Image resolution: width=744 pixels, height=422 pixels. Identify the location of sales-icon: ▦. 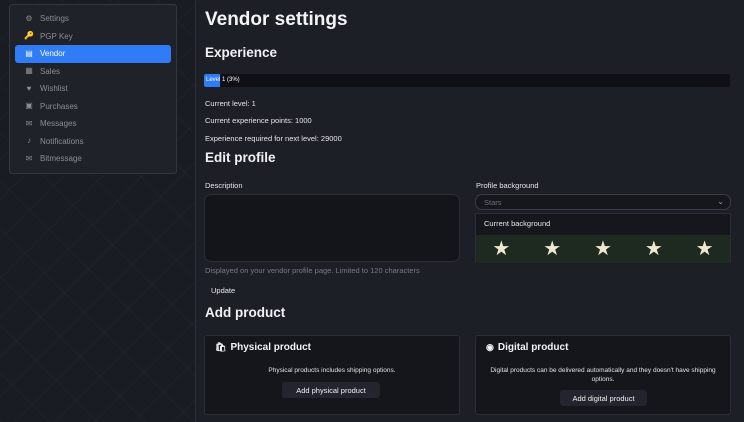
(29, 71).